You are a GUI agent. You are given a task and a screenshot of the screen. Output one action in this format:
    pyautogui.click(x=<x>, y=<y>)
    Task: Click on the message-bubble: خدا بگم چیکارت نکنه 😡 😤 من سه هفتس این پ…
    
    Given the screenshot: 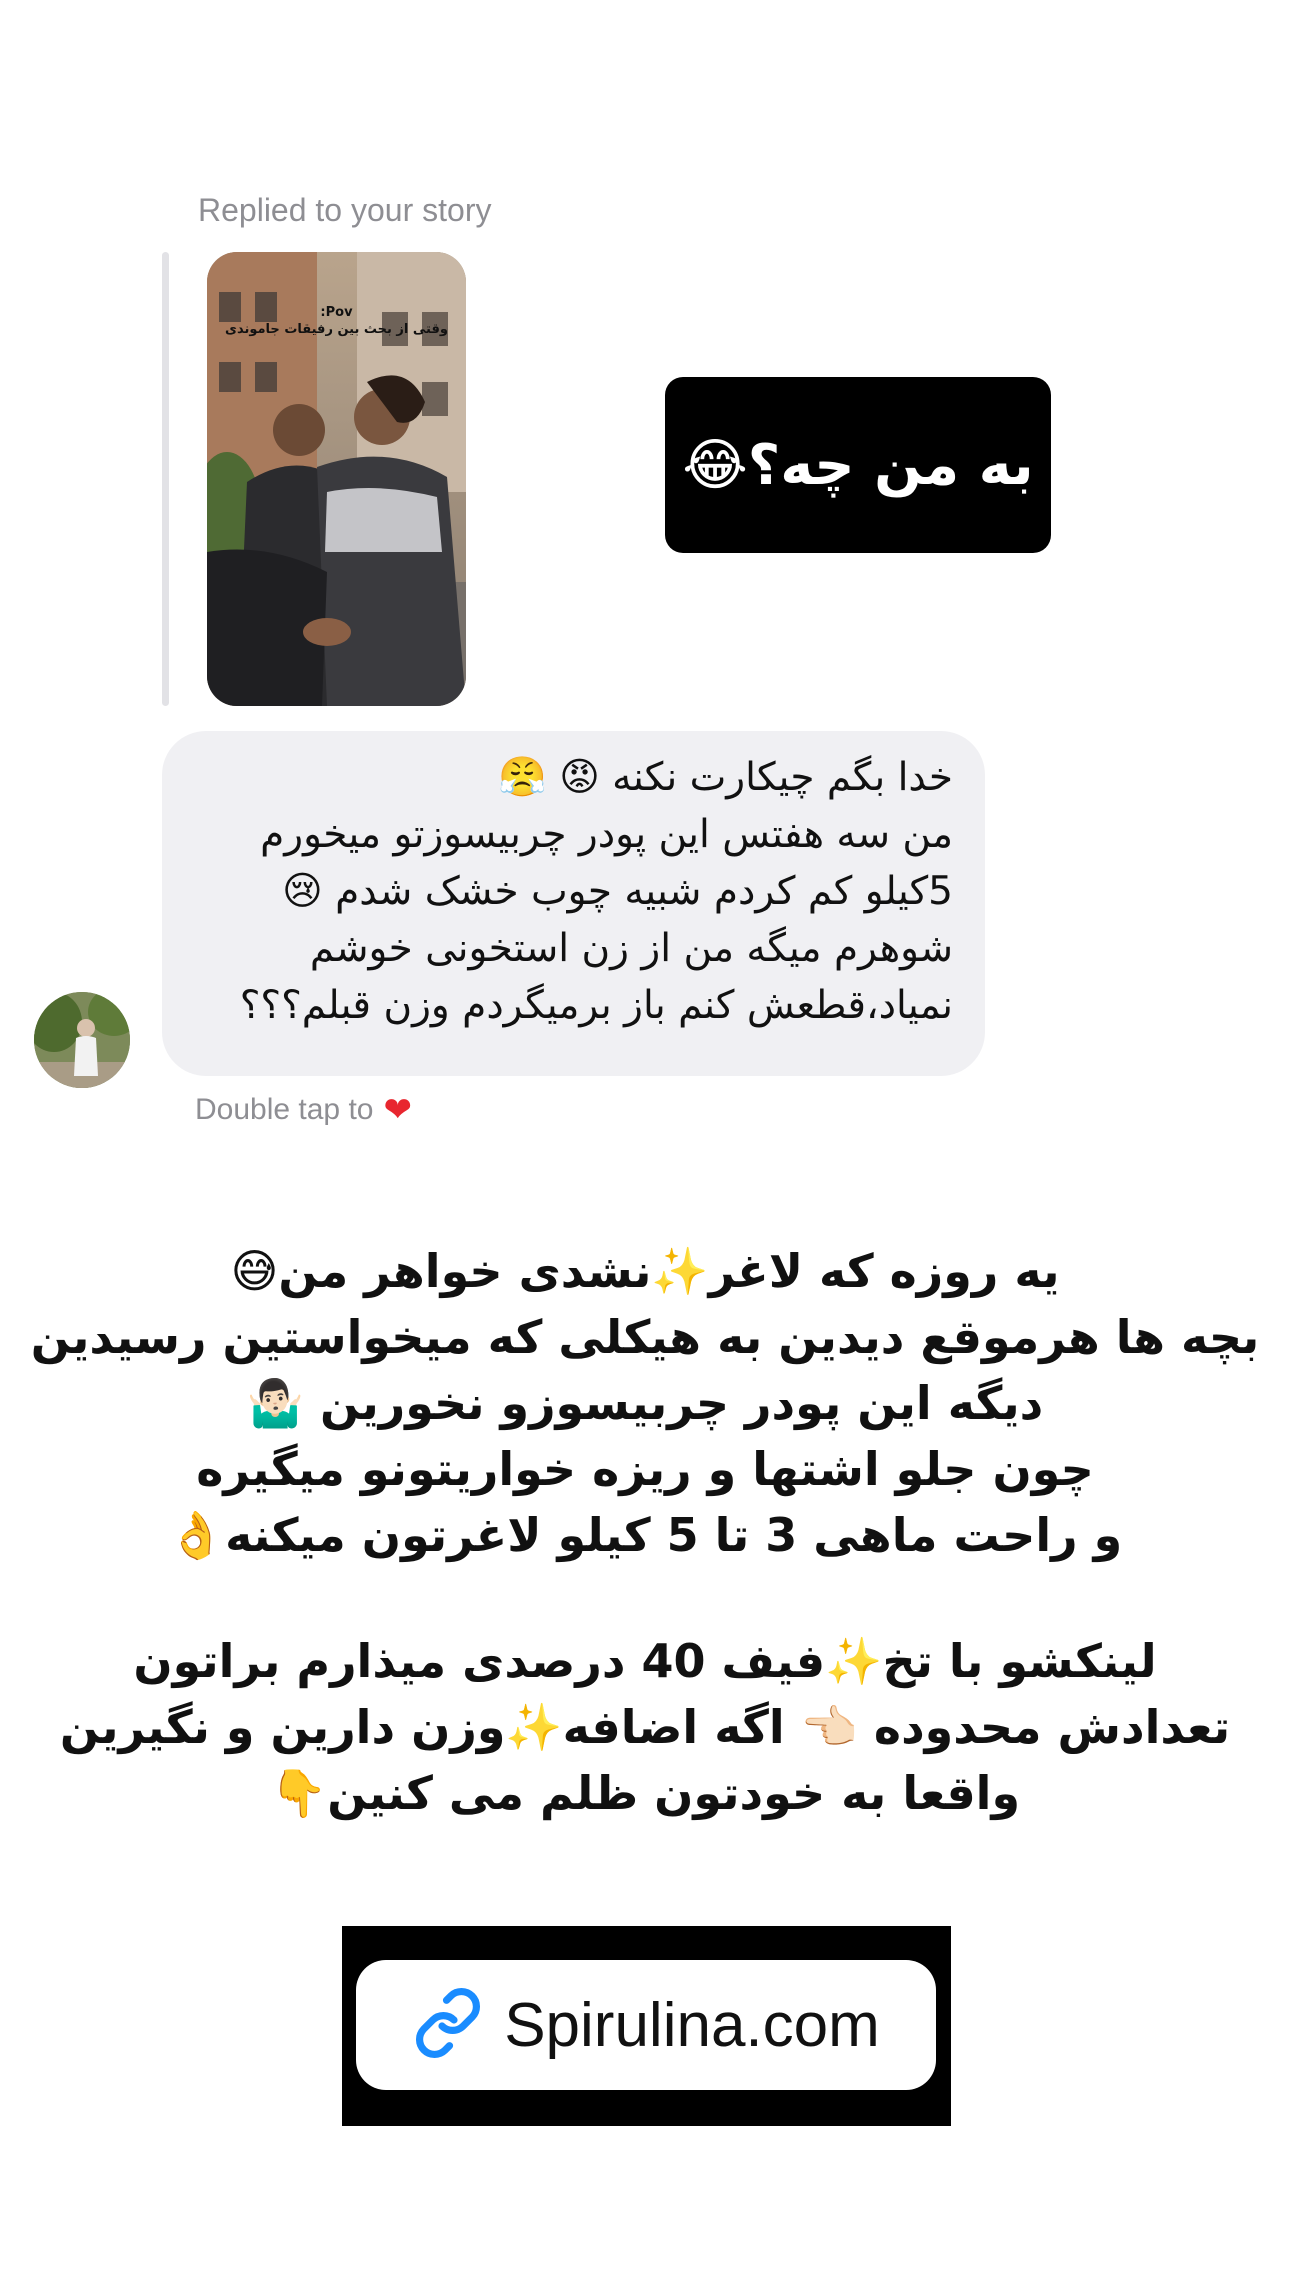 What is the action you would take?
    pyautogui.click(x=573, y=903)
    